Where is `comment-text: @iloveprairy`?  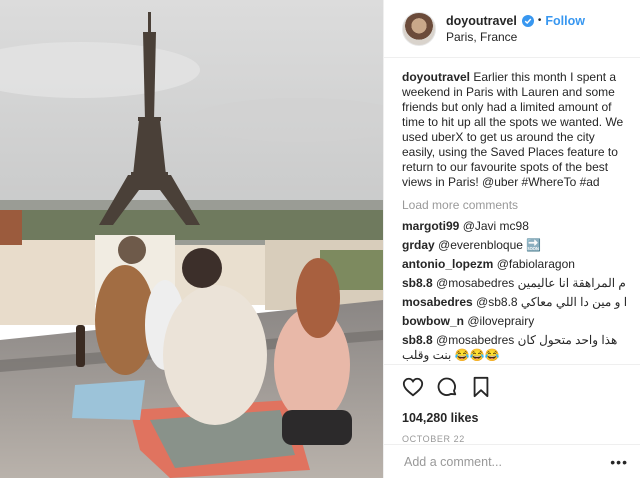
comment-text: @iloveprairy is located at coordinates (501, 321).